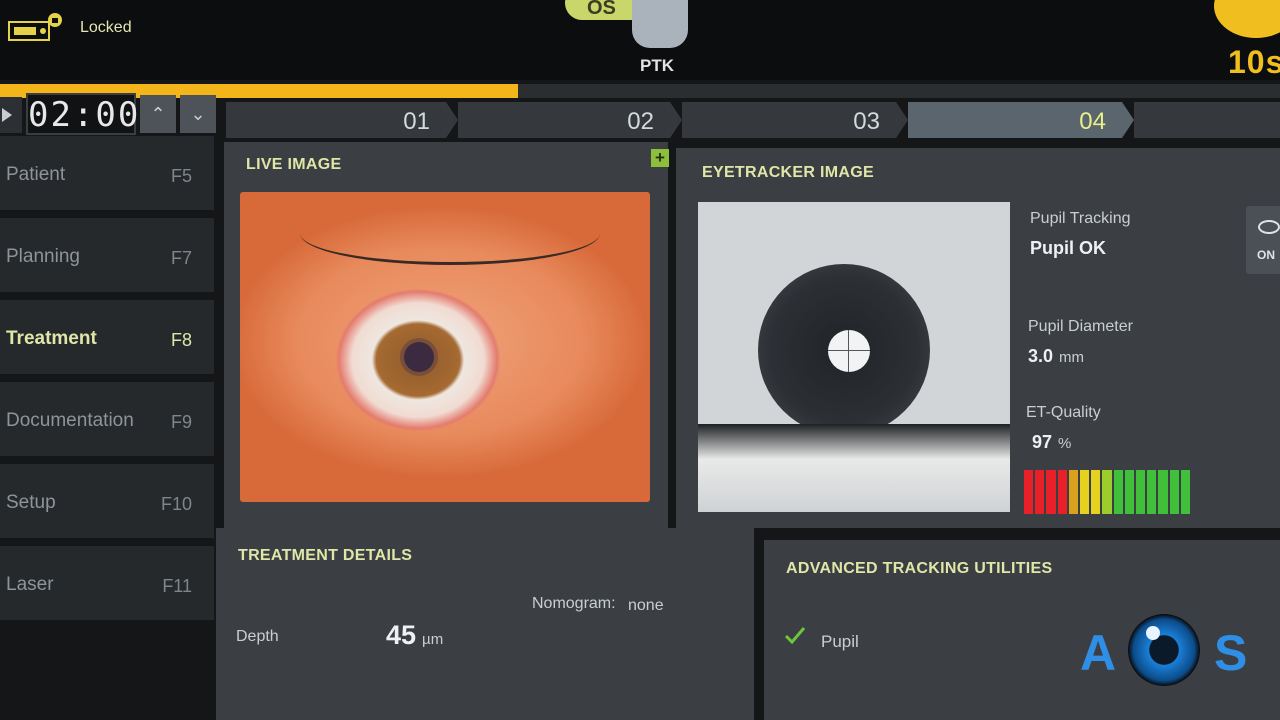  What do you see at coordinates (30, 584) in the screenshot?
I see `sidebar-item-label: Laser` at bounding box center [30, 584].